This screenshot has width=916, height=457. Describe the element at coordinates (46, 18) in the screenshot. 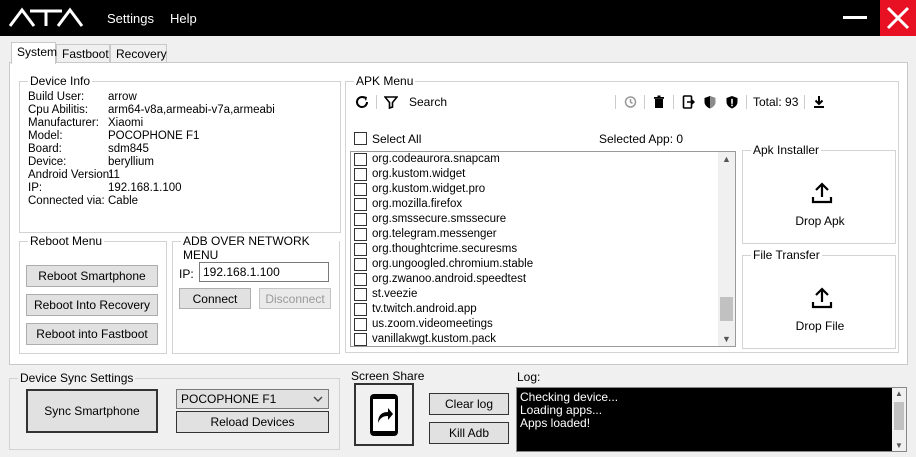

I see `app-logo` at that location.